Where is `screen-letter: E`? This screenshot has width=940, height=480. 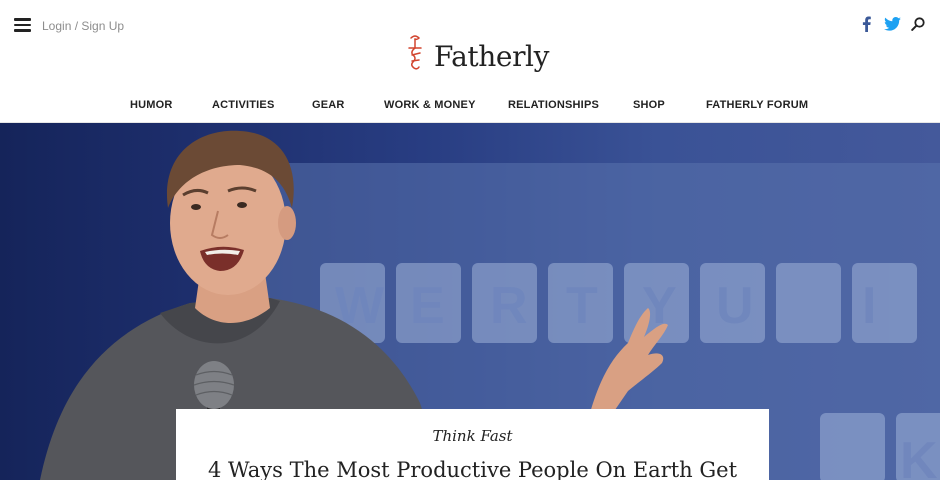 screen-letter: E is located at coordinates (427, 306).